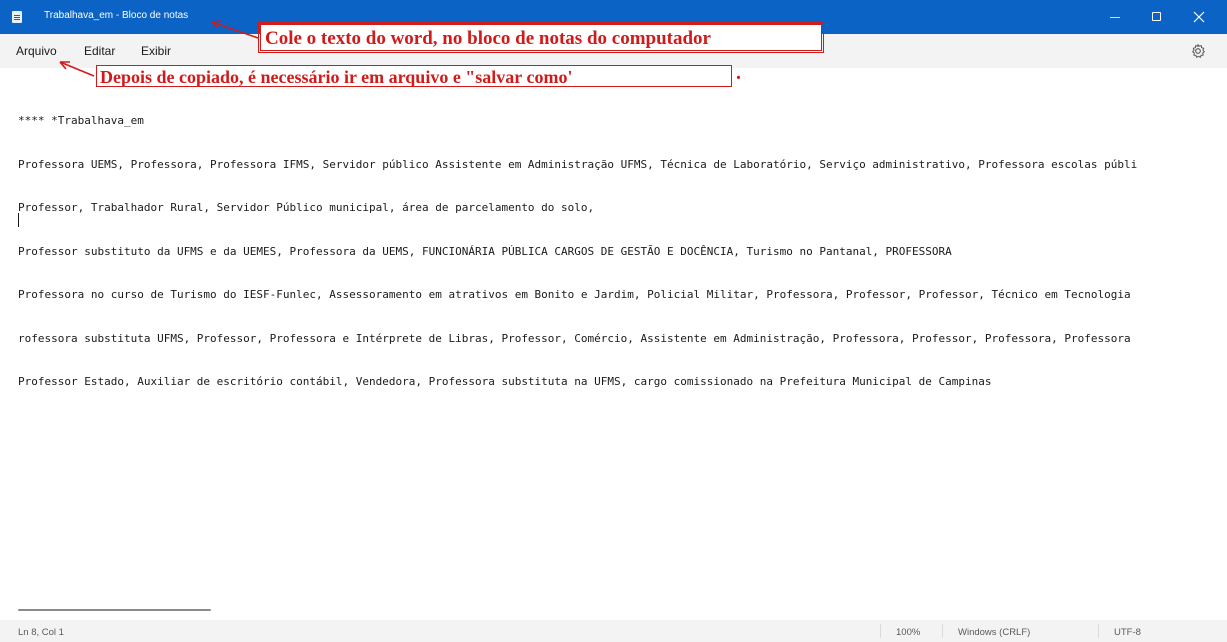  Describe the element at coordinates (116, 15) in the screenshot. I see `window-title: Trabalhava_em - Bloco de notas` at that location.